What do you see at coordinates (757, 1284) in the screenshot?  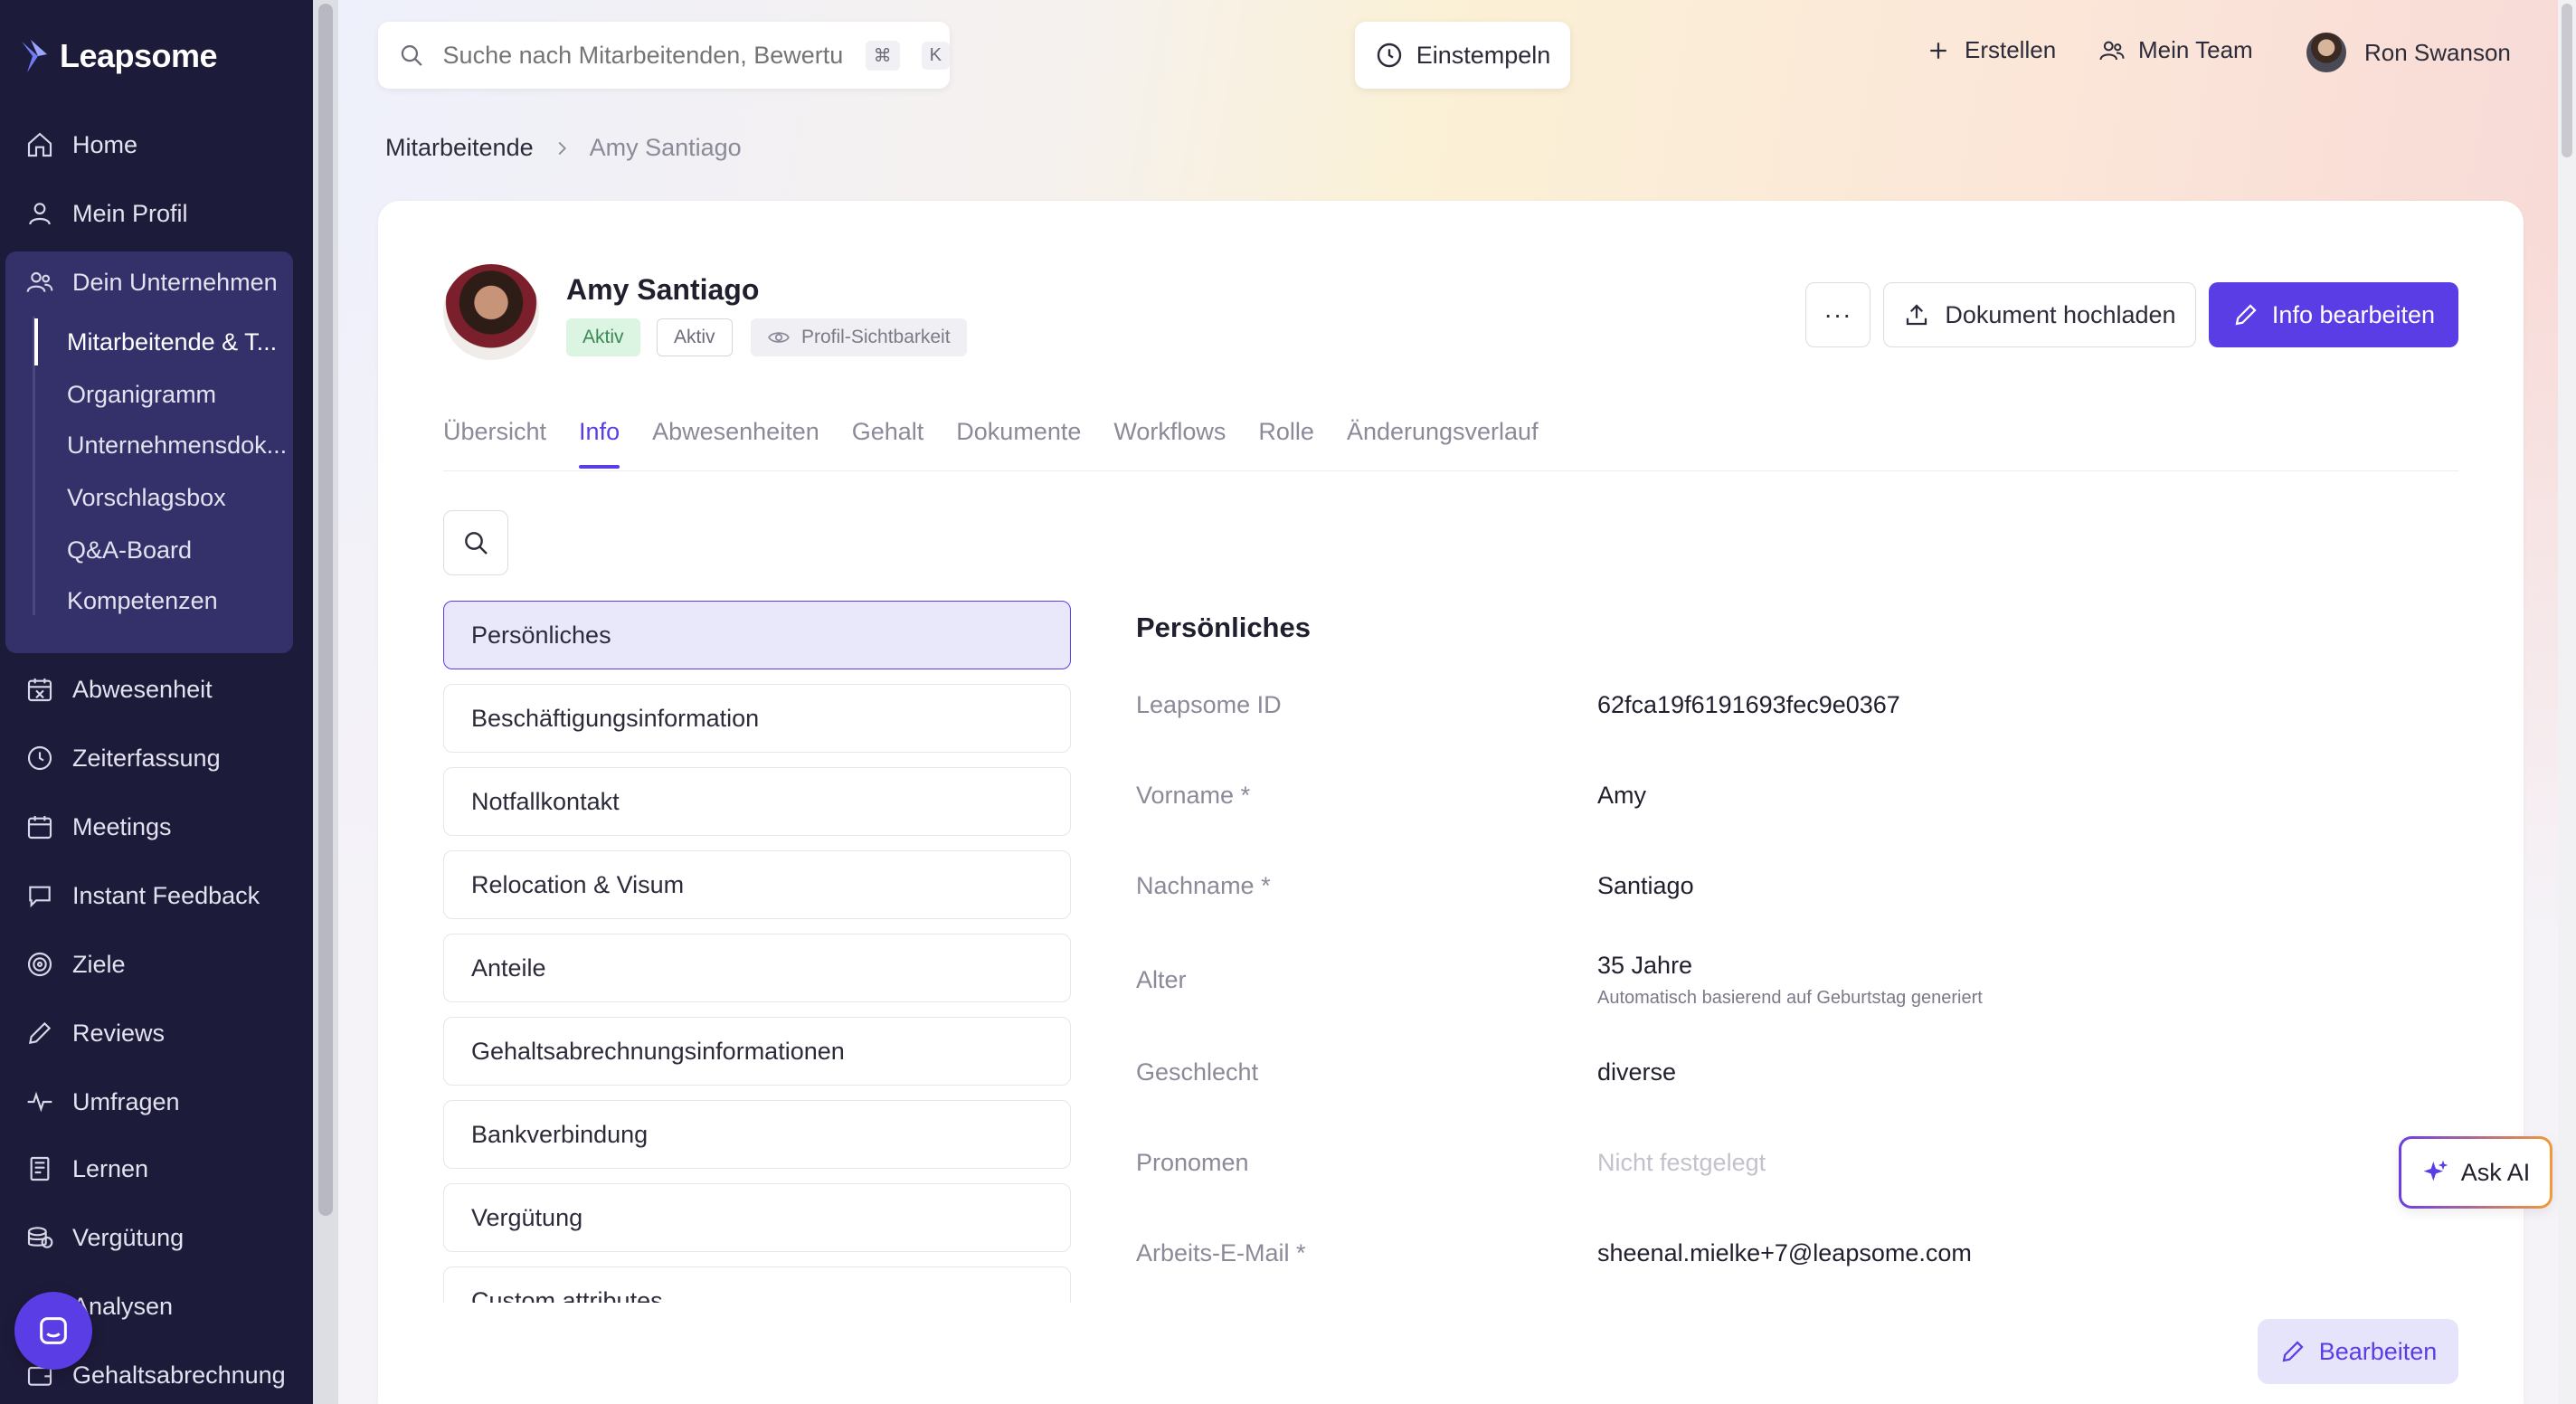 I see `section-custom-attributes: Custom attributes` at bounding box center [757, 1284].